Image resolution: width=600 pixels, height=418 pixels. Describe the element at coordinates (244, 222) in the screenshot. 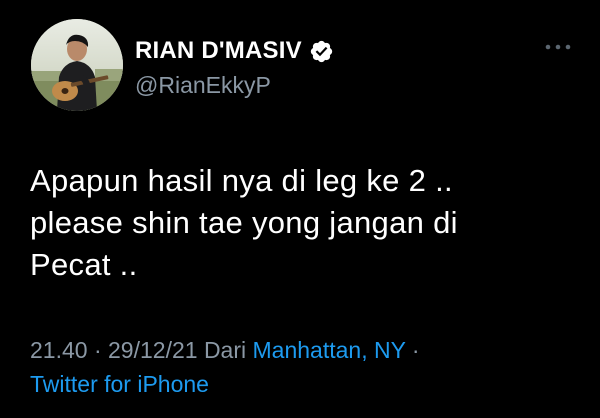

I see `tweet-text-line: please shin tae yong jangan di` at that location.